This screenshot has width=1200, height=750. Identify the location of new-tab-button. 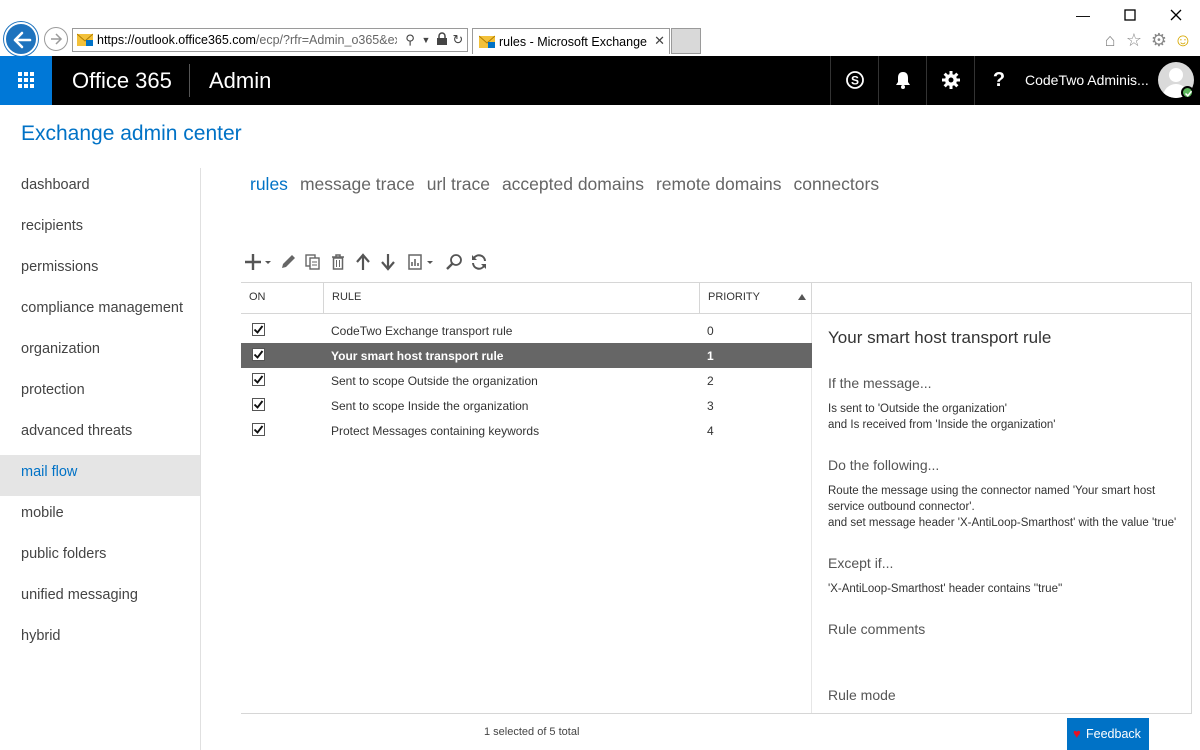
(686, 41).